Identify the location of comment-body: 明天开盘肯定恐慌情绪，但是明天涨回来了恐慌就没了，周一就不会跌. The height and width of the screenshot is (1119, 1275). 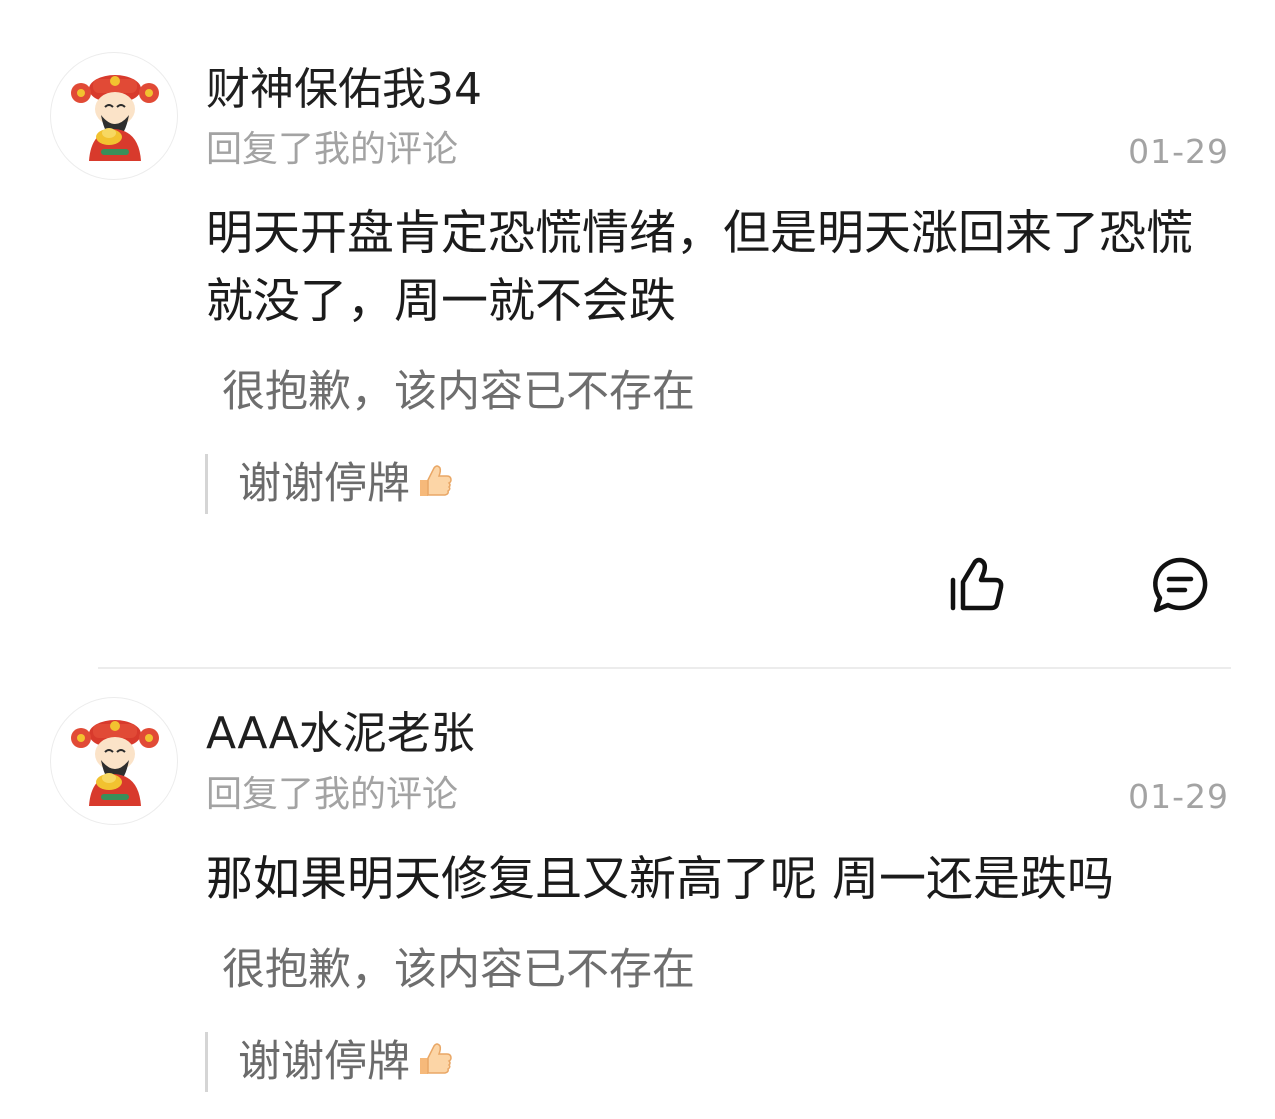
(699, 267).